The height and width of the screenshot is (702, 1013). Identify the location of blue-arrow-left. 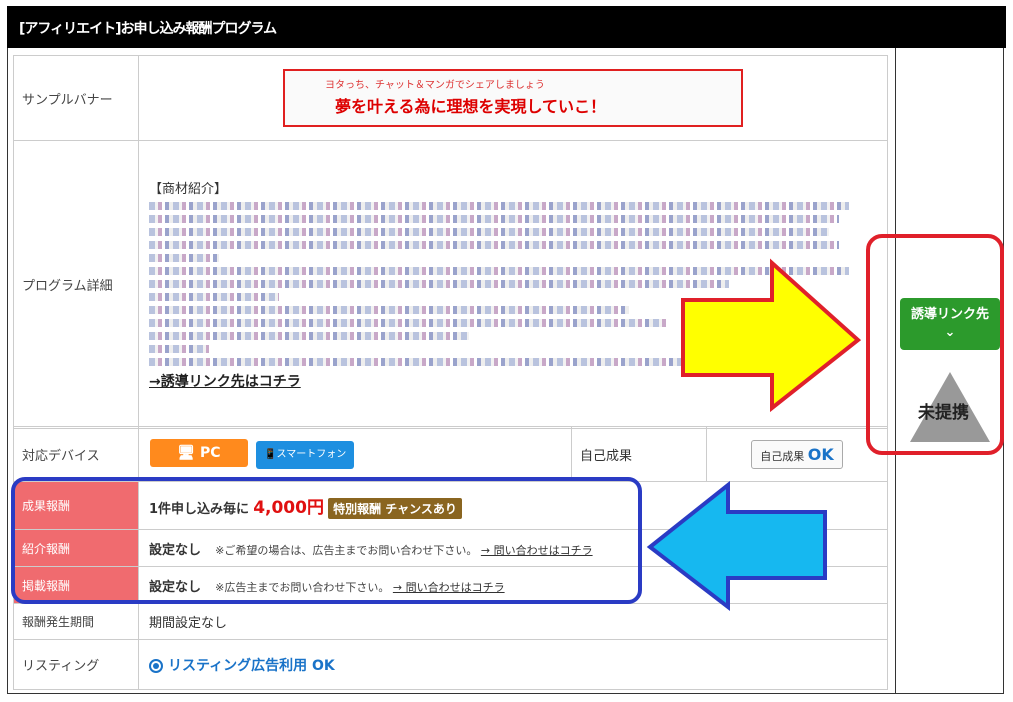
(736, 546).